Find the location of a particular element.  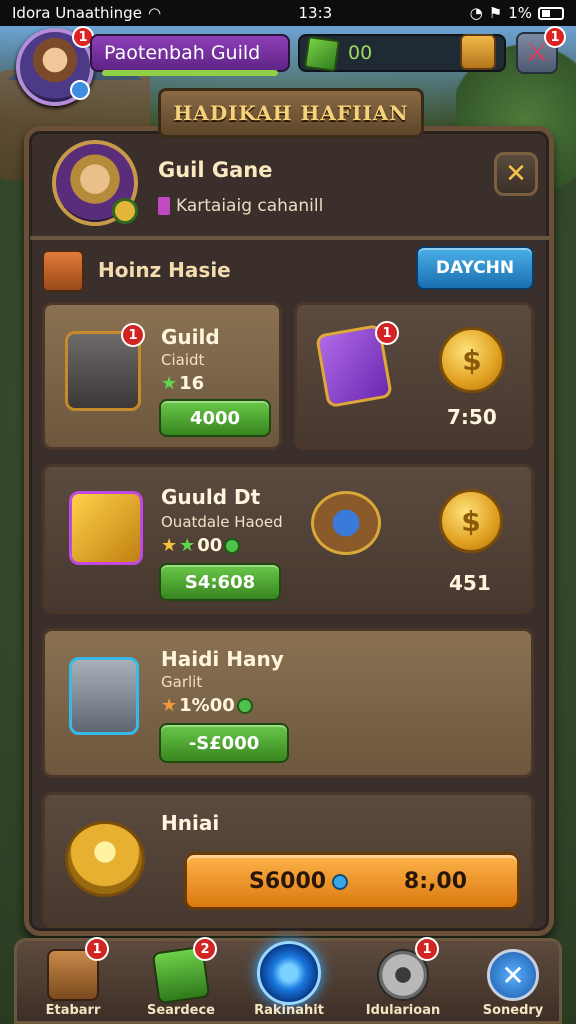

nav-item-seardece: 2 Seardece is located at coordinates (181, 980).